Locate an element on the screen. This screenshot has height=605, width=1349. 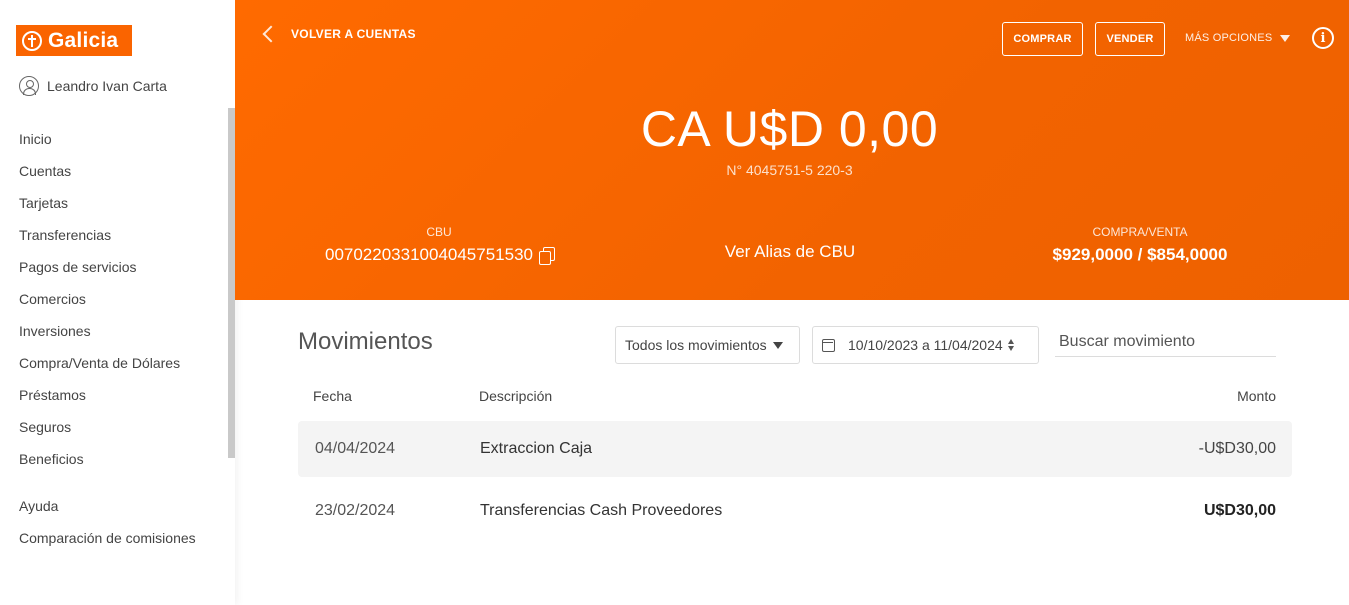
account-number: N° 4045751-5 220-3 is located at coordinates (789, 170).